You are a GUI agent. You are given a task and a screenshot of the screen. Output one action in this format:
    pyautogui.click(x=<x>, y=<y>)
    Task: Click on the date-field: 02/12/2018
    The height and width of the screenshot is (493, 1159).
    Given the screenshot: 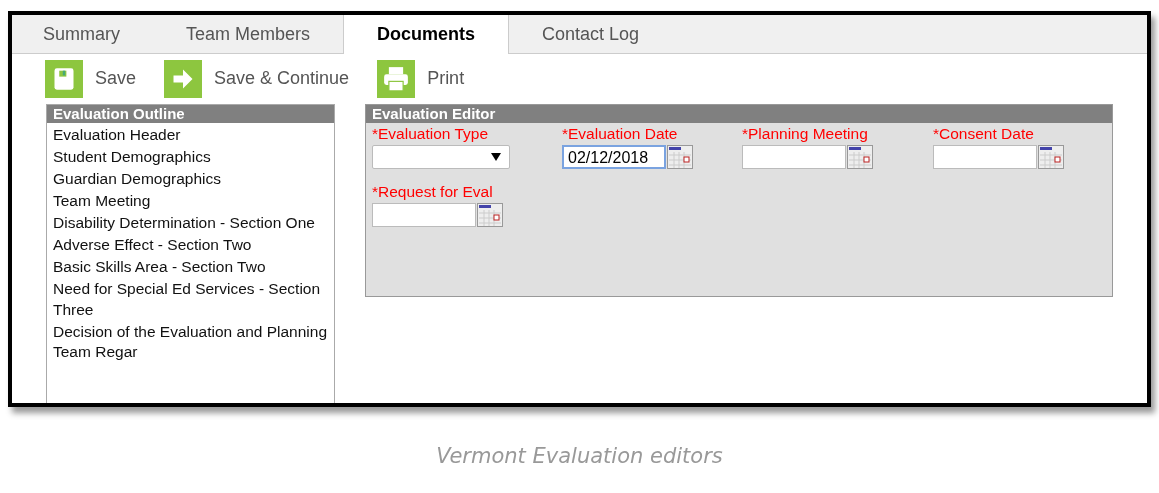 What is the action you would take?
    pyautogui.click(x=614, y=157)
    